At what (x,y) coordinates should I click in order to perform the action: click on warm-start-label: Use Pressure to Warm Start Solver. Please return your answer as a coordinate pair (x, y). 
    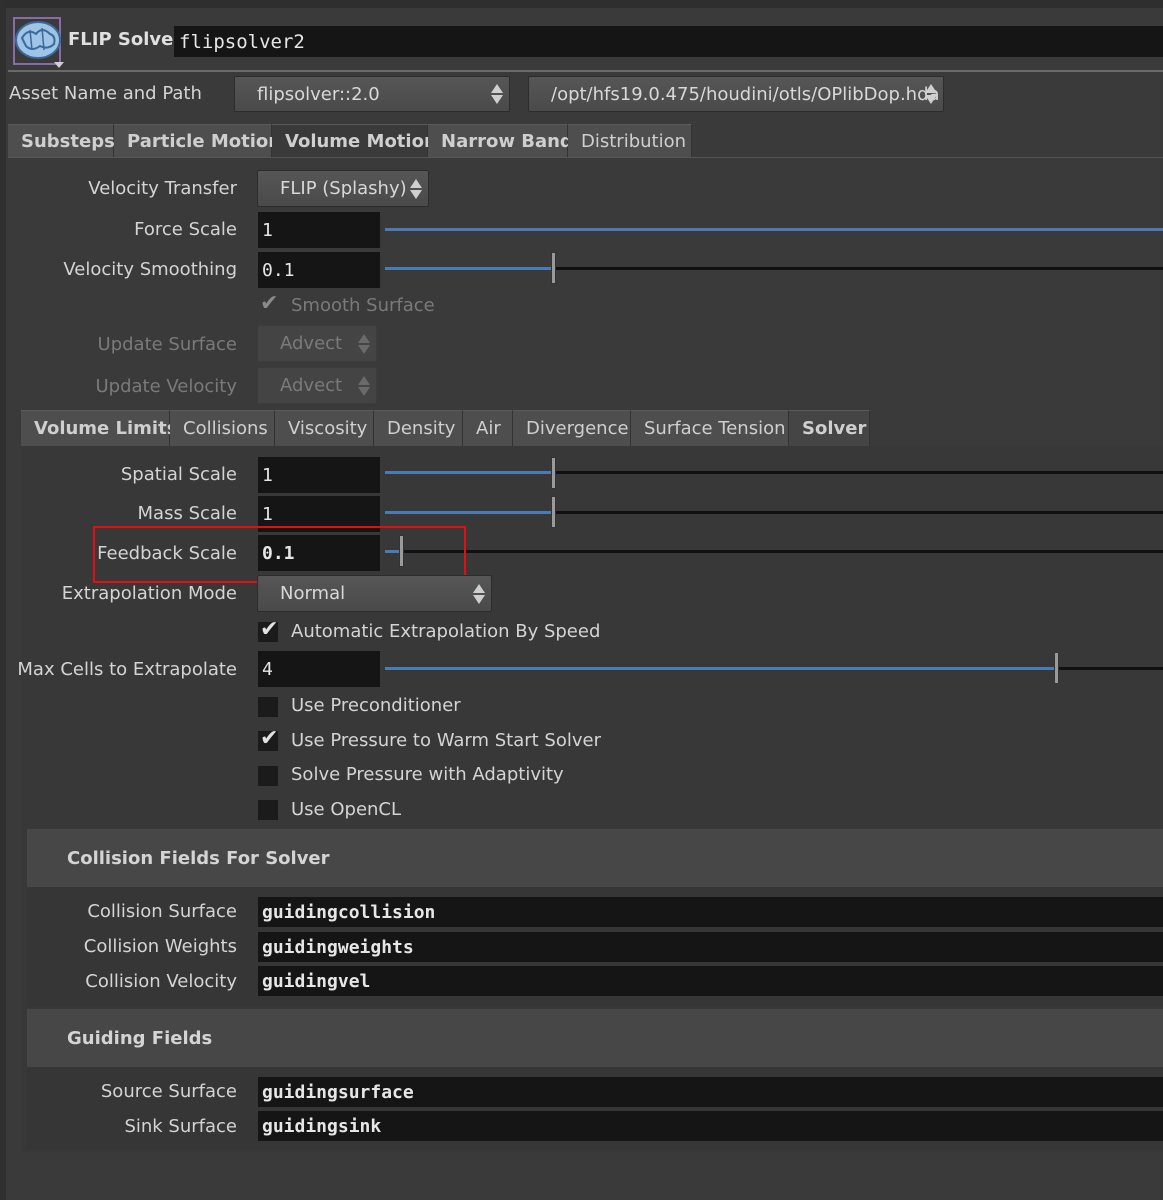
    Looking at the image, I should click on (446, 740).